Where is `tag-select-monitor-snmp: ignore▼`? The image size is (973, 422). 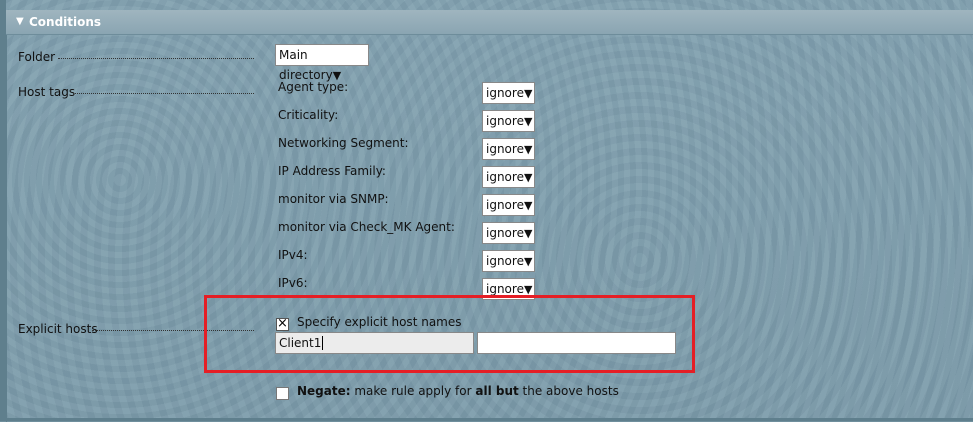
tag-select-monitor-snmp: ignore▼ is located at coordinates (508, 205).